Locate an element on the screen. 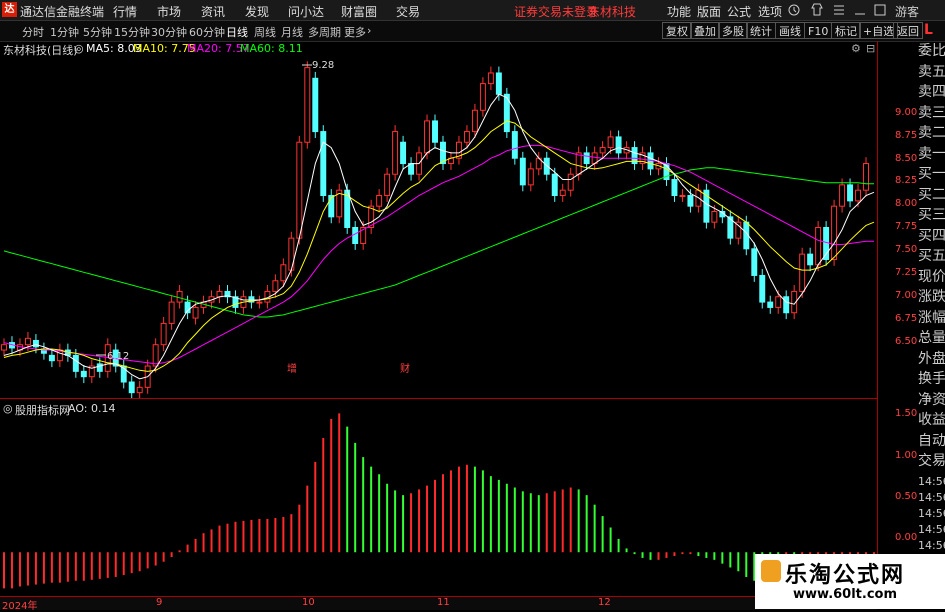 The height and width of the screenshot is (612, 945). event-mark-increase: 增 is located at coordinates (292, 367).